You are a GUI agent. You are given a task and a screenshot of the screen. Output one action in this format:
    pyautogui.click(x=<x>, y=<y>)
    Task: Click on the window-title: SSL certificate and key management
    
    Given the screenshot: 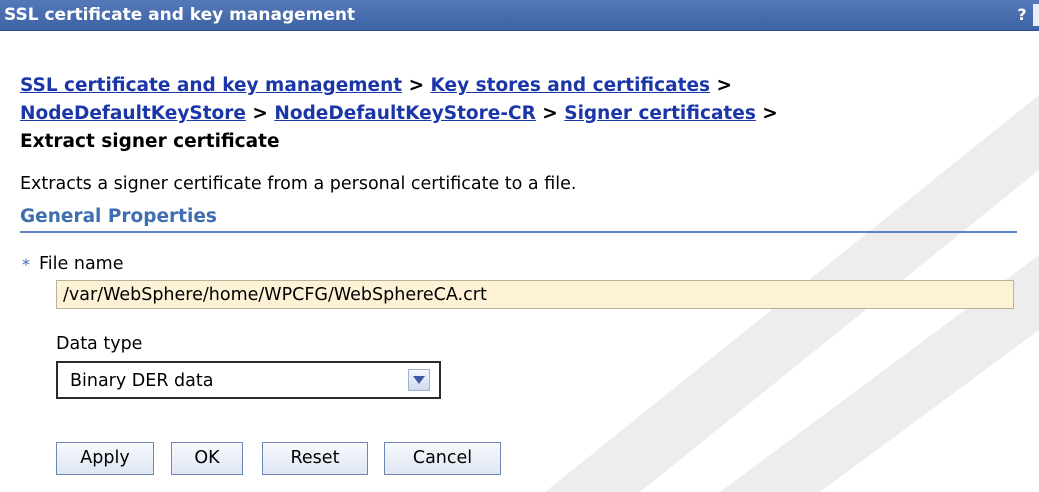 What is the action you would take?
    pyautogui.click(x=180, y=15)
    